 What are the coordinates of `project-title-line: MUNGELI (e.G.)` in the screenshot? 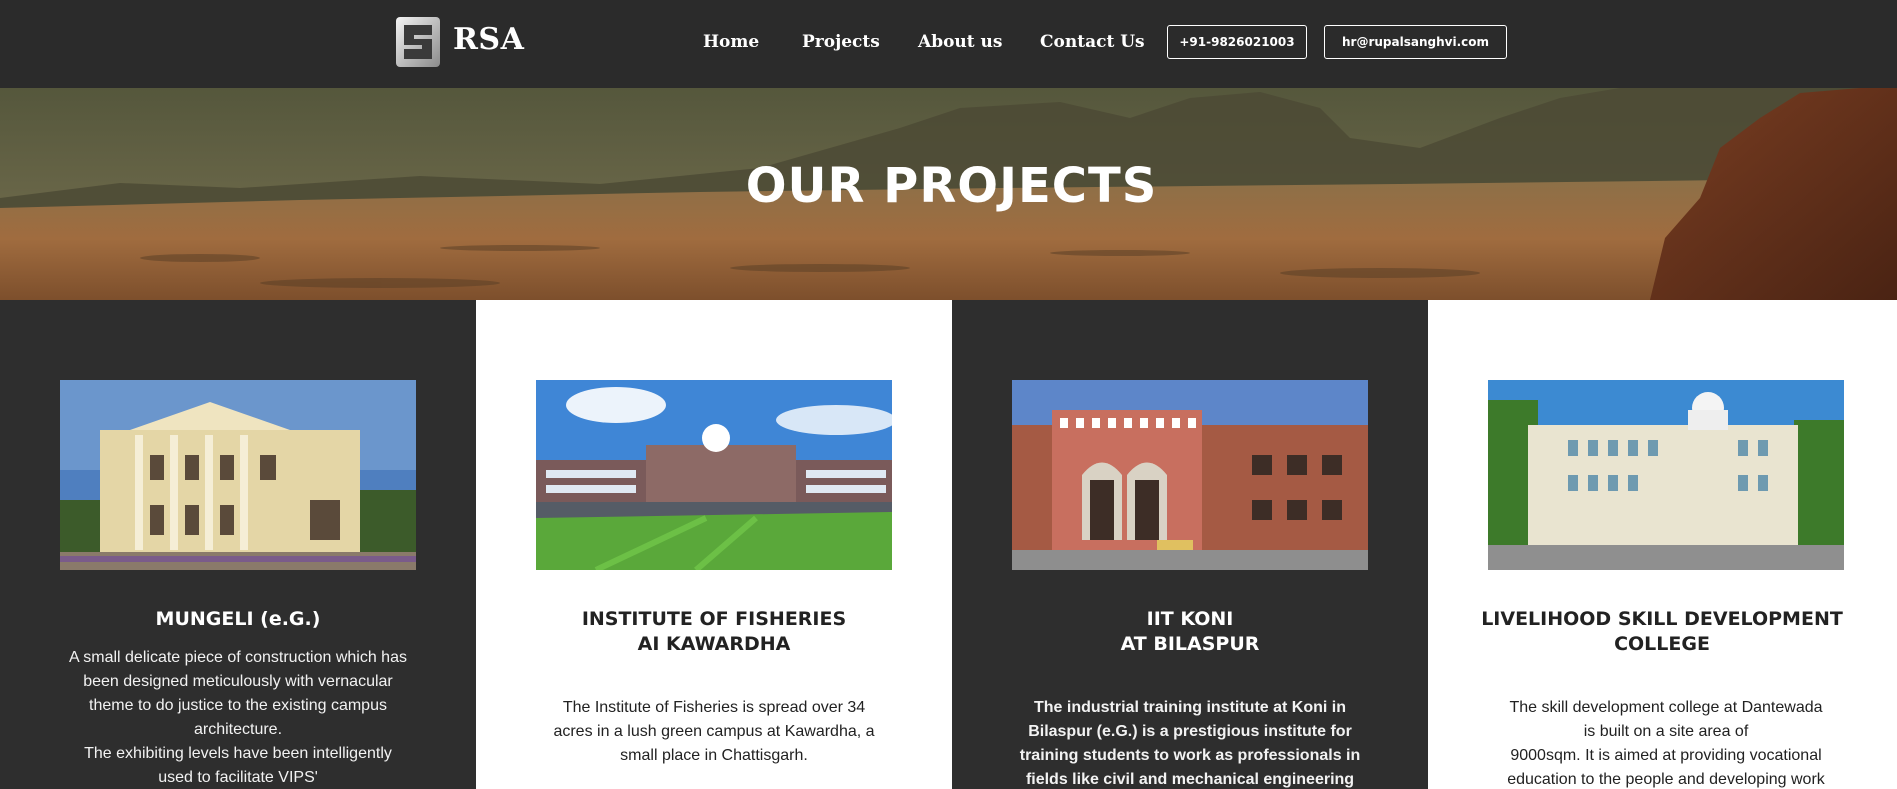 It's located at (238, 619).